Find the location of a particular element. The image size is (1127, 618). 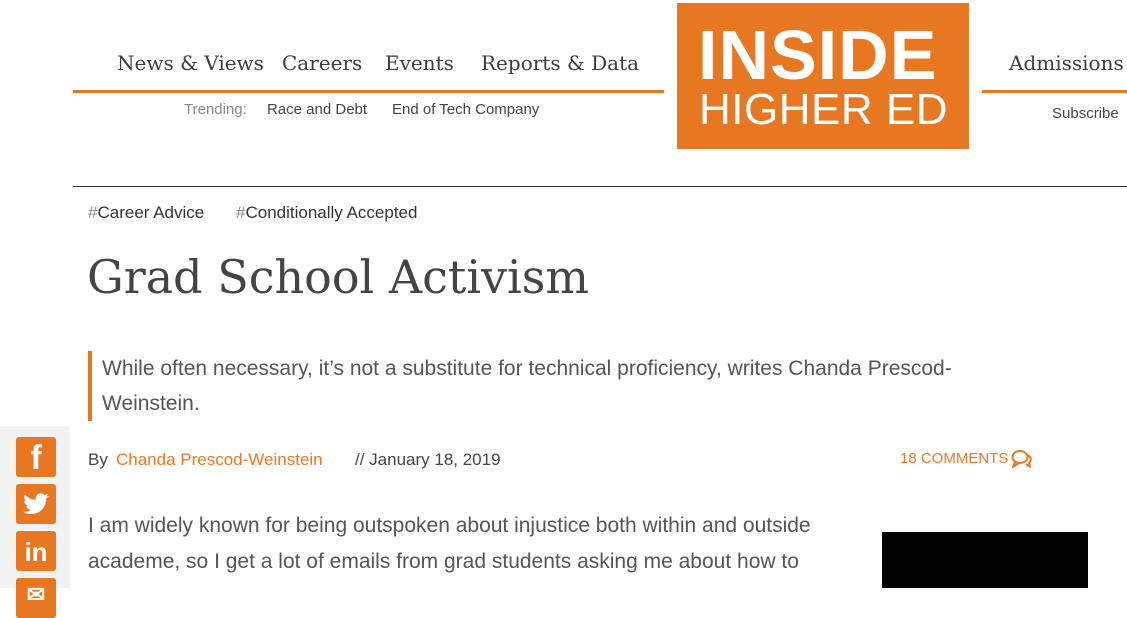

trending-link-race-debt: Race and Debt is located at coordinates (317, 109).